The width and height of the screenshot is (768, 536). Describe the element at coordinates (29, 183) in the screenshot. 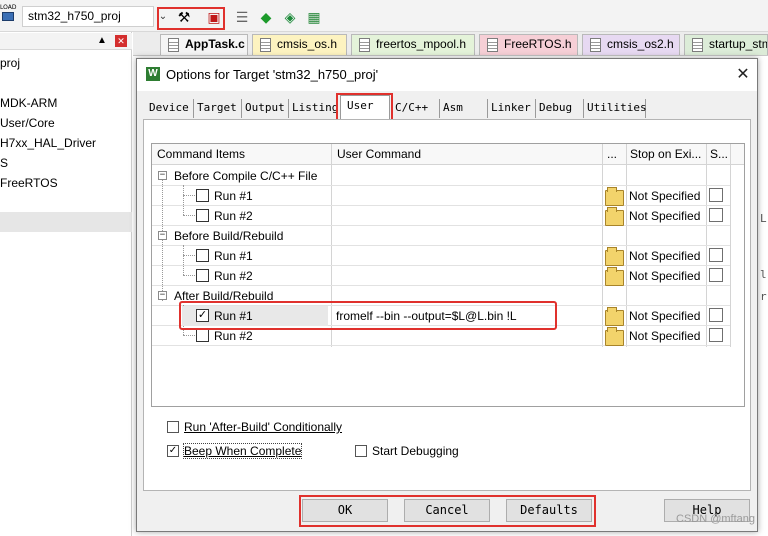

I see `project-tree-item: FreeRTOS` at that location.